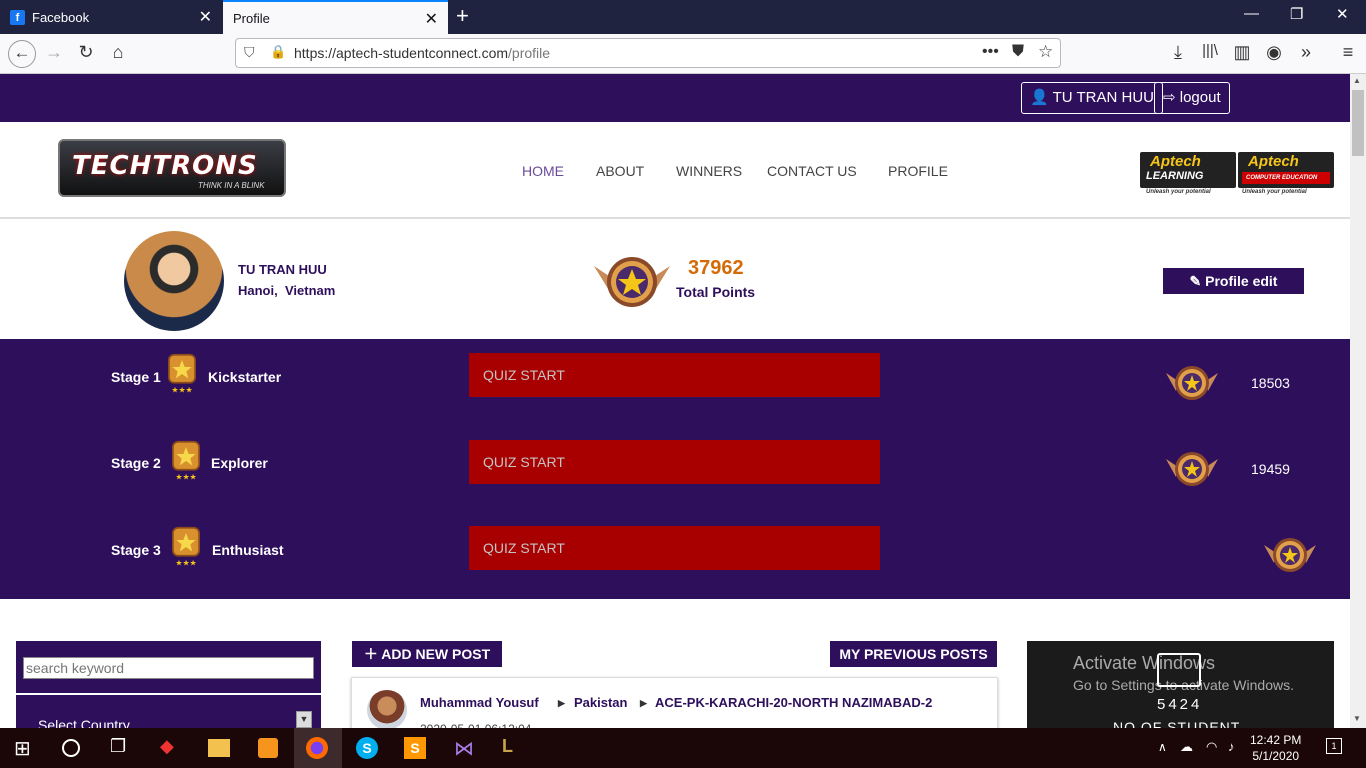 The height and width of the screenshot is (768, 1366). What do you see at coordinates (1251, 13) in the screenshot?
I see `minimize-icon: —` at bounding box center [1251, 13].